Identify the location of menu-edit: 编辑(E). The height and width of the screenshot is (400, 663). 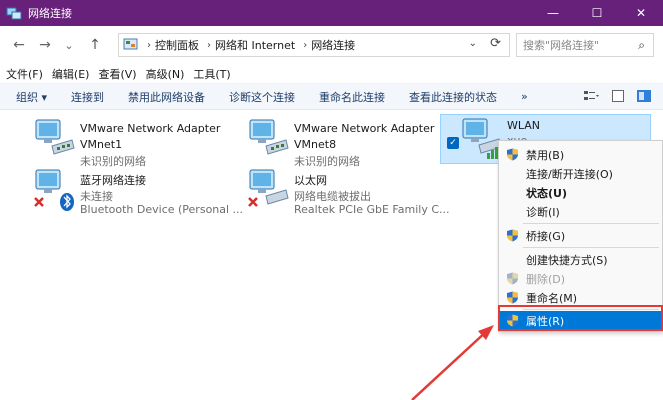
(71, 74).